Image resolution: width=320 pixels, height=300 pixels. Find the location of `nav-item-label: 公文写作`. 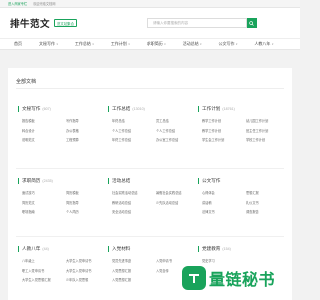

nav-item-label: 公文写作 is located at coordinates (226, 43).